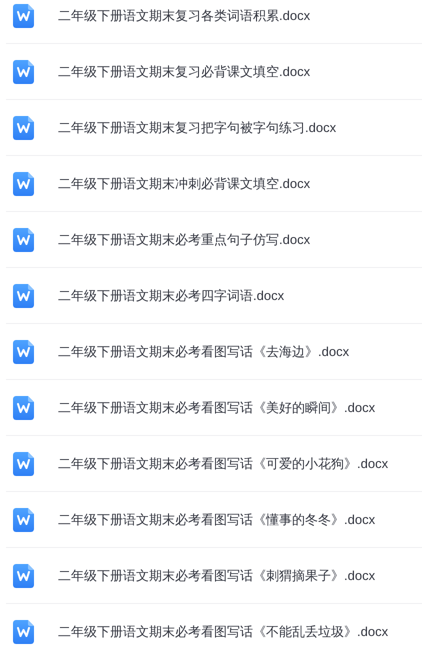 Image resolution: width=422 pixels, height=658 pixels. Describe the element at coordinates (184, 15) in the screenshot. I see `file-name: 二年级下册语文期末复习各类词语积累.docx` at that location.